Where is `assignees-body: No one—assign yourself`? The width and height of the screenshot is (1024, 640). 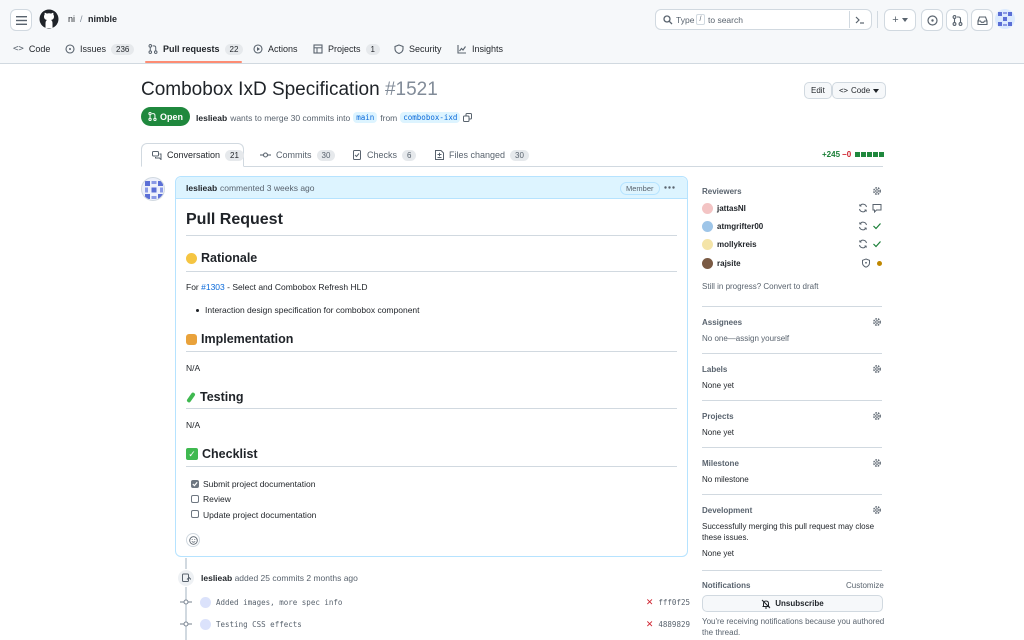 assignees-body: No one—assign yourself is located at coordinates (745, 338).